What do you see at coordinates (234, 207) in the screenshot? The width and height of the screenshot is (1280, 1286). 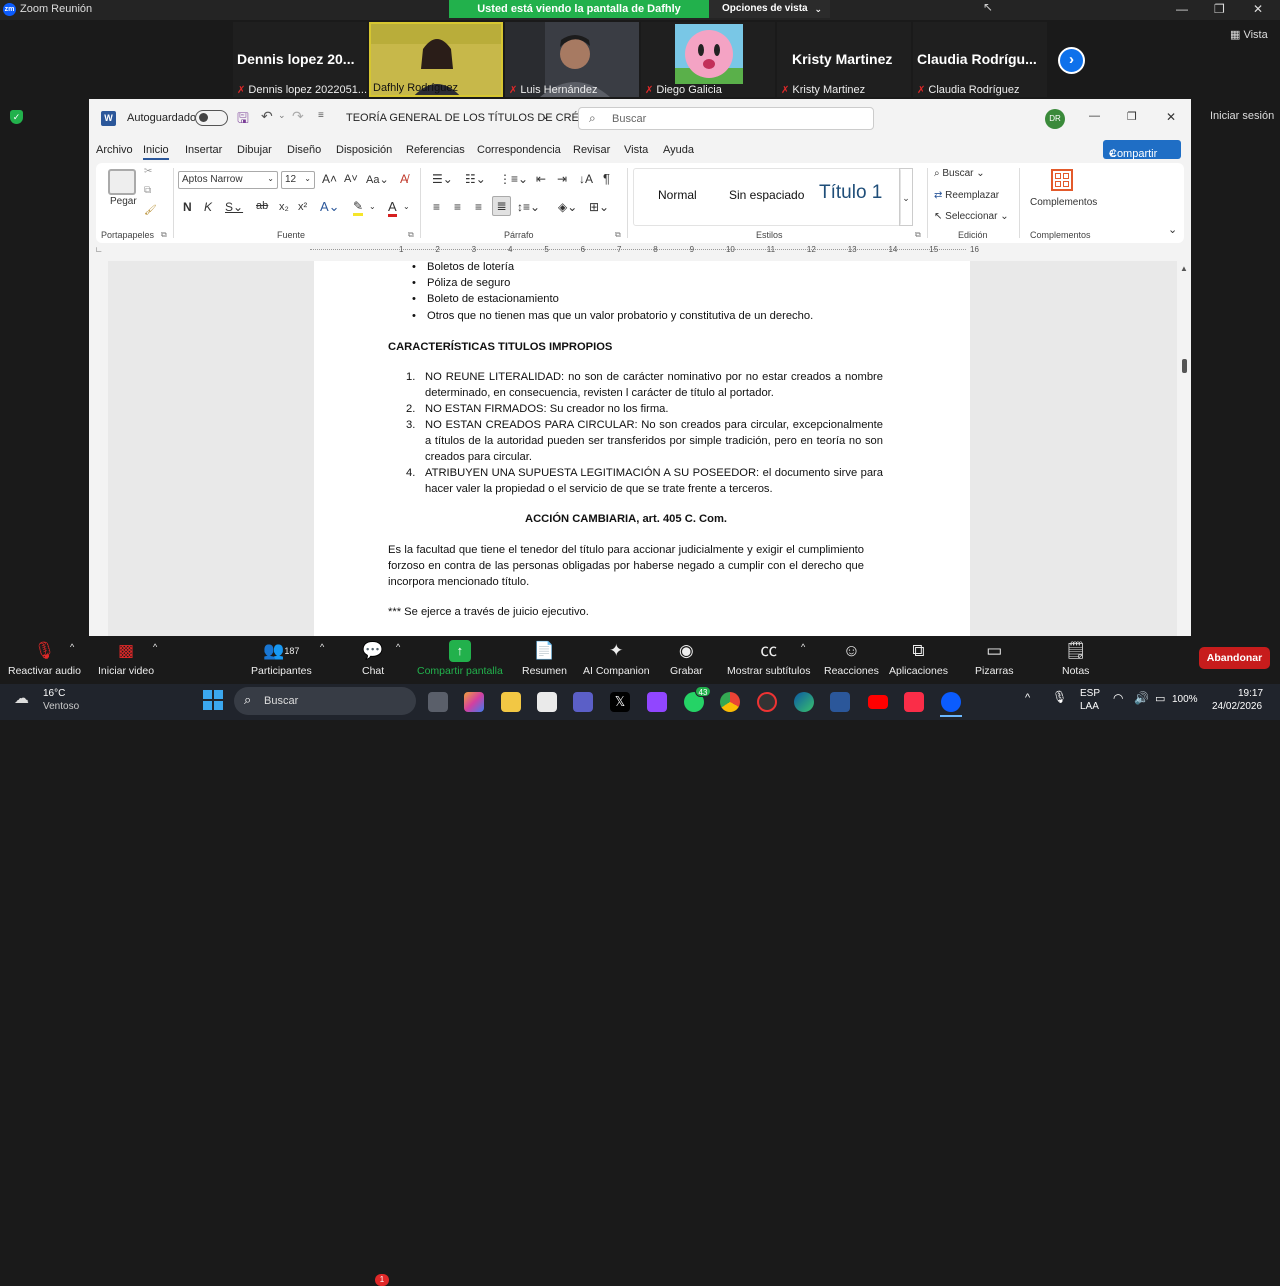 I see `underline-icon: S⌄` at bounding box center [234, 207].